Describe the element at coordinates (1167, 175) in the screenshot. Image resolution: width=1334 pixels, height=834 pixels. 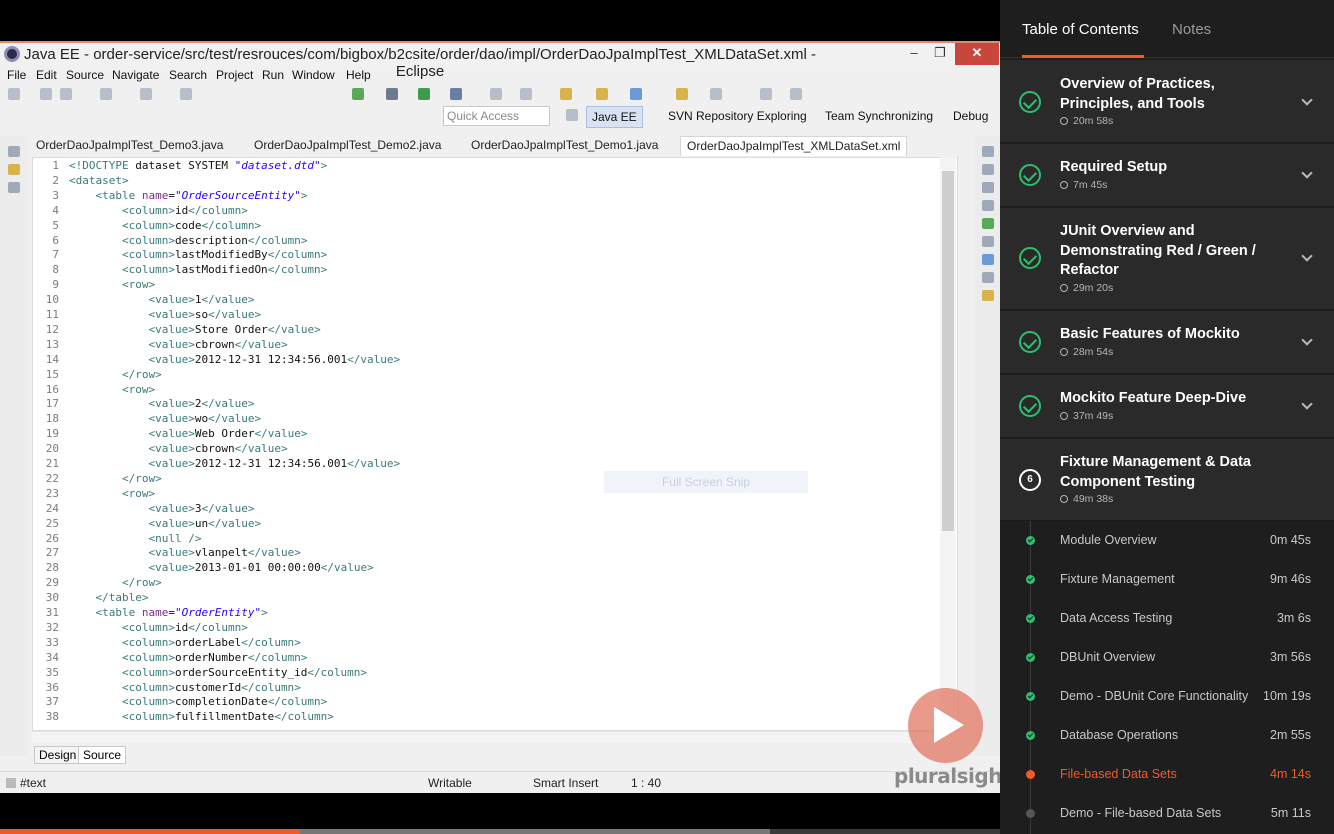
I see `module-item: Required Setup 7m 45s` at that location.